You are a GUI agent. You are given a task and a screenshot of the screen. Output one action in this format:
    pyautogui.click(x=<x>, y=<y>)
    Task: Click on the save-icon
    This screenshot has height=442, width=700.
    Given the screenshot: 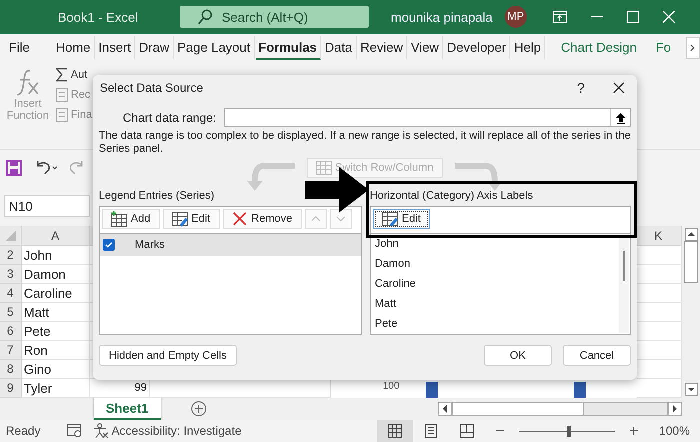 What is the action you would take?
    pyautogui.click(x=14, y=168)
    